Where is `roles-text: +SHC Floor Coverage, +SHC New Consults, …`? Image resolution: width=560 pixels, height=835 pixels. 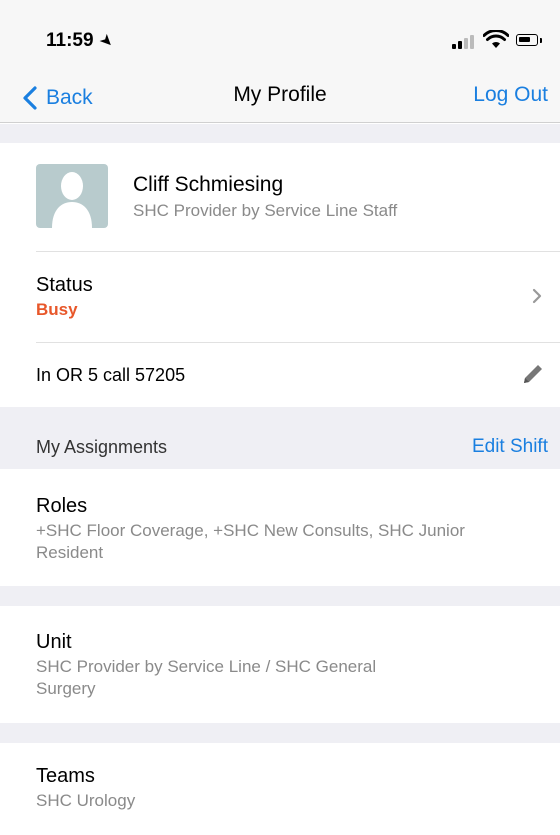 roles-text: +SHC Floor Coverage, +SHC New Consults, … is located at coordinates (250, 541).